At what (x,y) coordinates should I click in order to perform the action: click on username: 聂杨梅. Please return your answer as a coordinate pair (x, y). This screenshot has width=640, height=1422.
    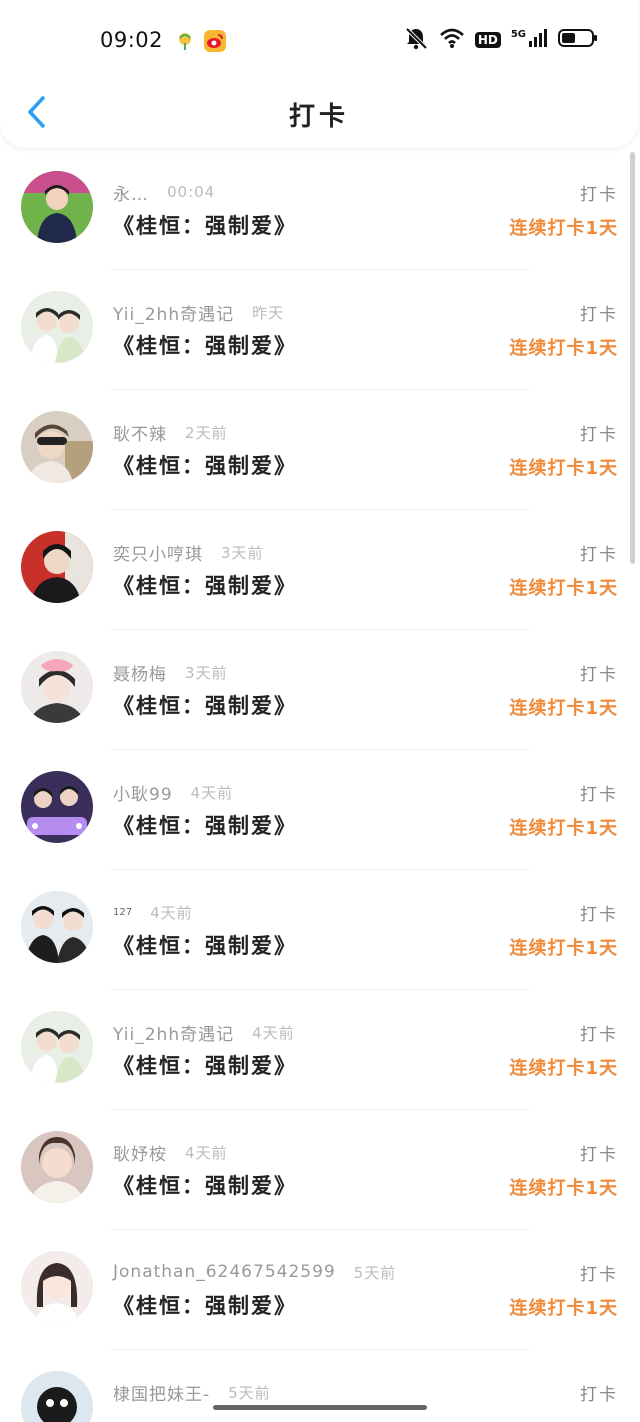
    Looking at the image, I should click on (140, 672).